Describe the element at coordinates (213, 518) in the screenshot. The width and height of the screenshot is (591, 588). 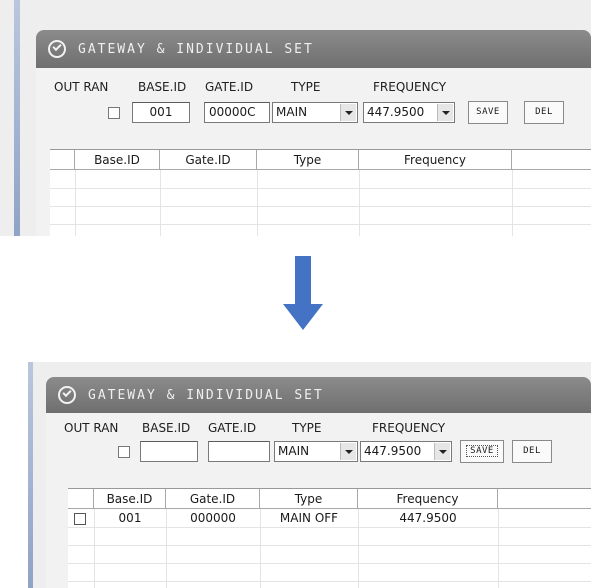
I see `cell-gate-id: 000000` at that location.